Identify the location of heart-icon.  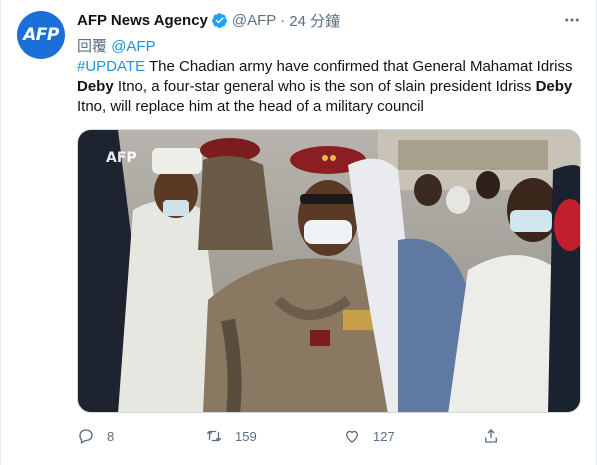
(352, 436).